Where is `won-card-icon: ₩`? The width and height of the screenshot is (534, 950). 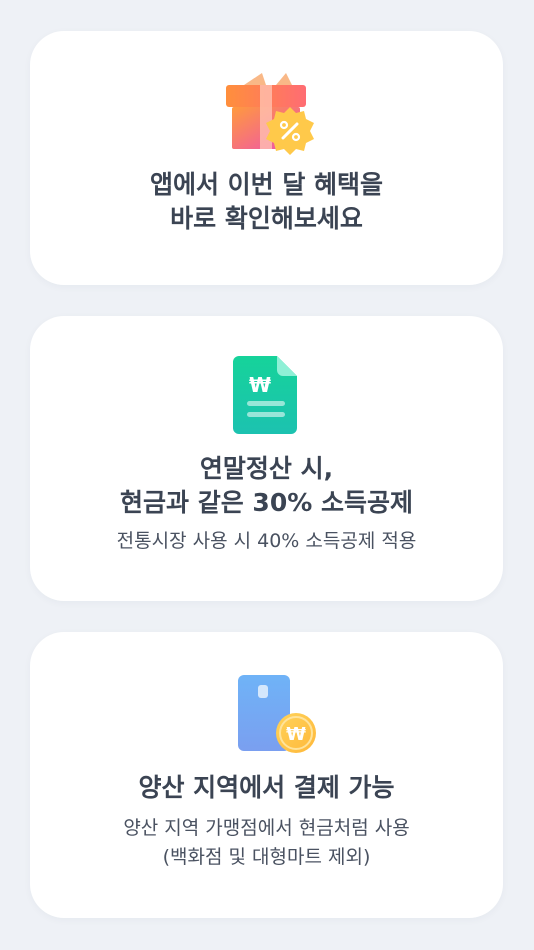 won-card-icon: ₩ is located at coordinates (277, 715).